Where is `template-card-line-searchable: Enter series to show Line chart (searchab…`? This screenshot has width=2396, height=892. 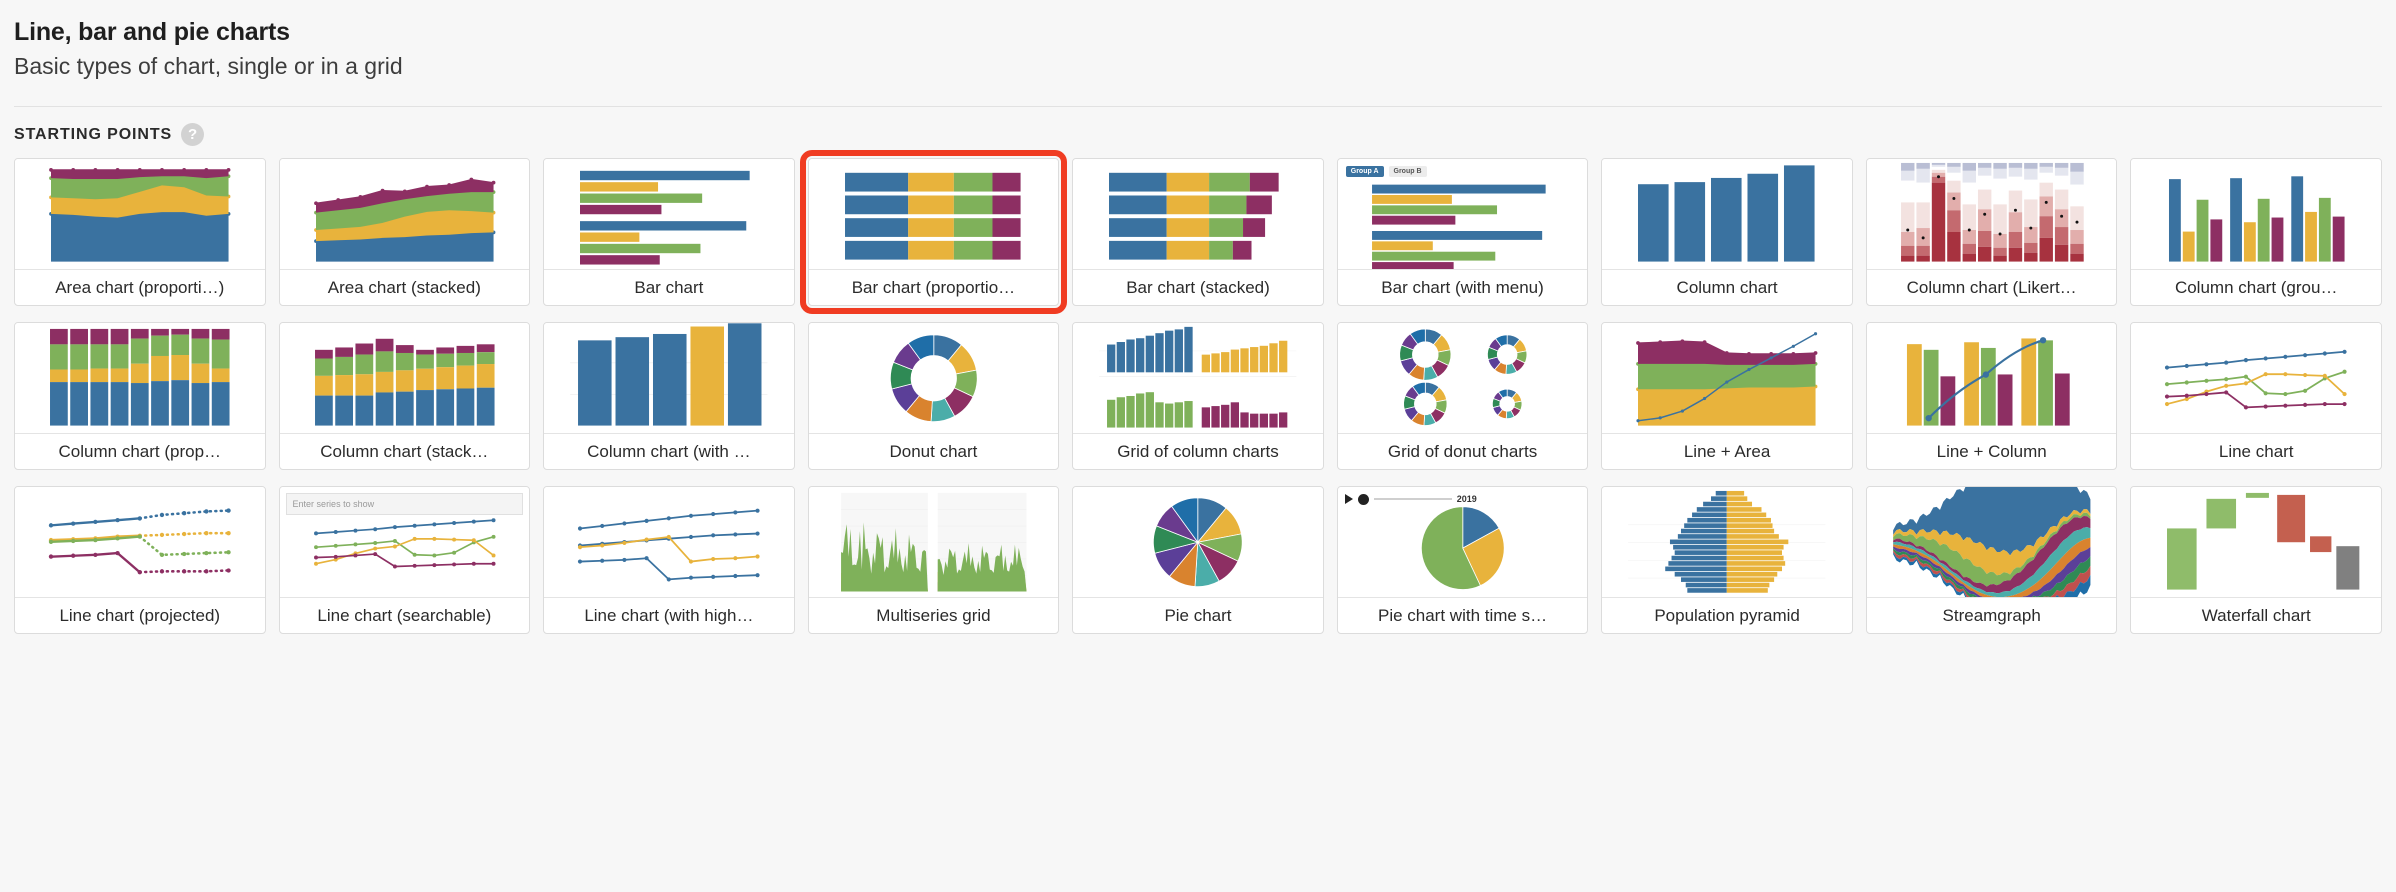
template-card-line-searchable: Enter series to show Line chart (searchab… is located at coordinates (404, 560).